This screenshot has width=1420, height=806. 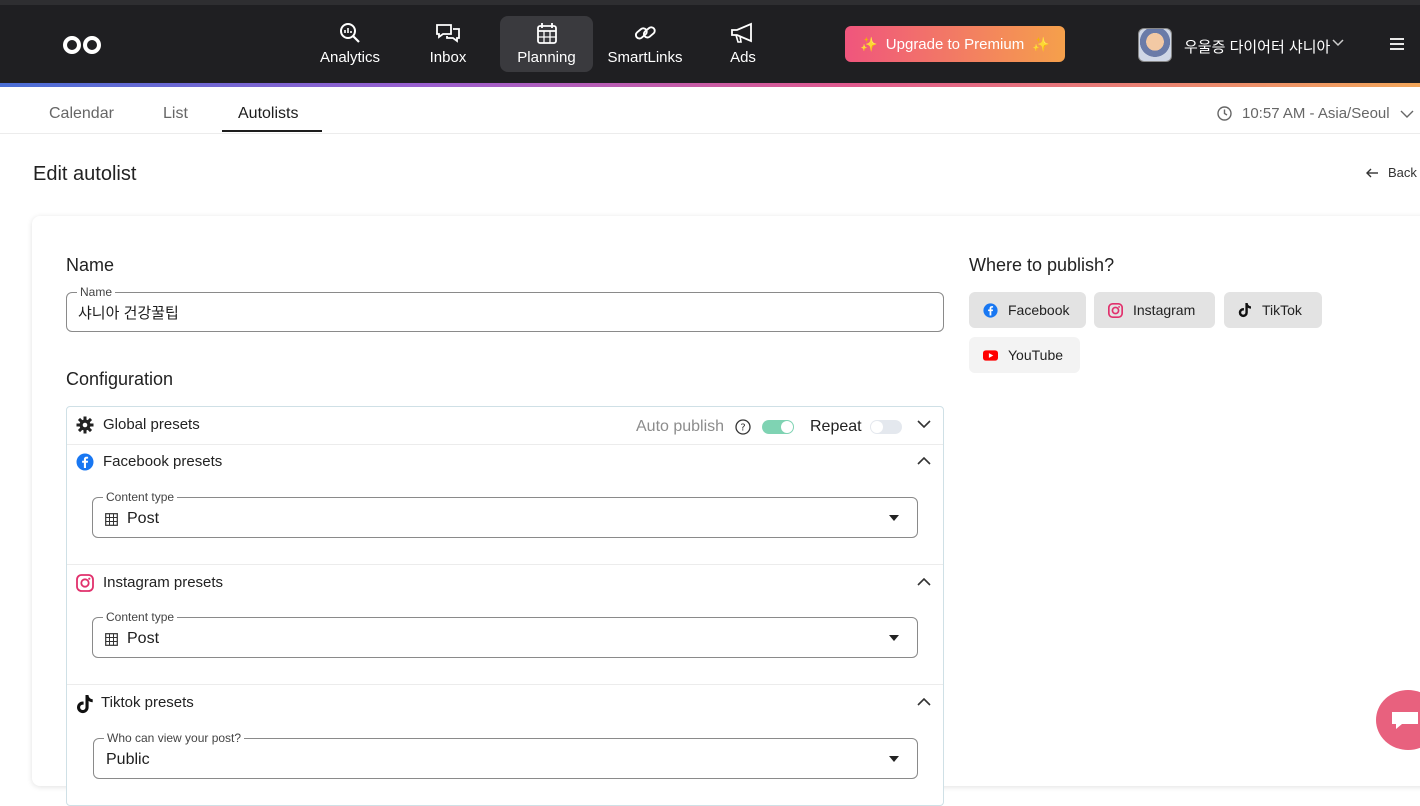 What do you see at coordinates (163, 461) in the screenshot?
I see `facebook-presets-title: Facebook presets` at bounding box center [163, 461].